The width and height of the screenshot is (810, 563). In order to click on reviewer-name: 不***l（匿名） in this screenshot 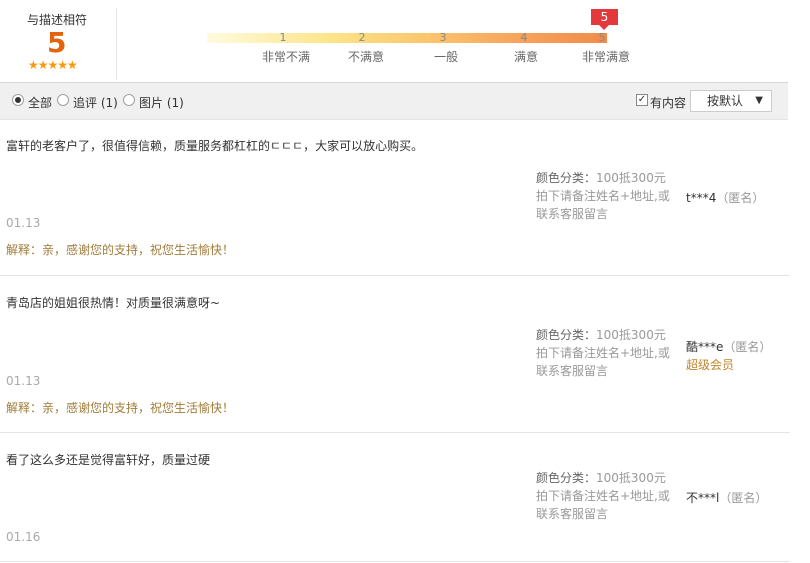, I will do `click(726, 497)`.